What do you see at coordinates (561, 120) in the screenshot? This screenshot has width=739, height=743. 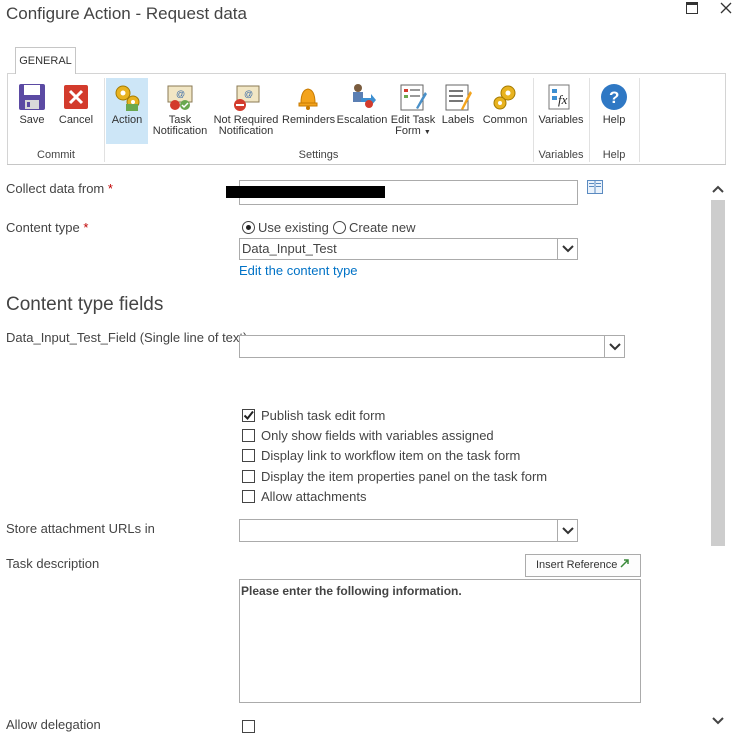 I see `variables-label: Variables` at bounding box center [561, 120].